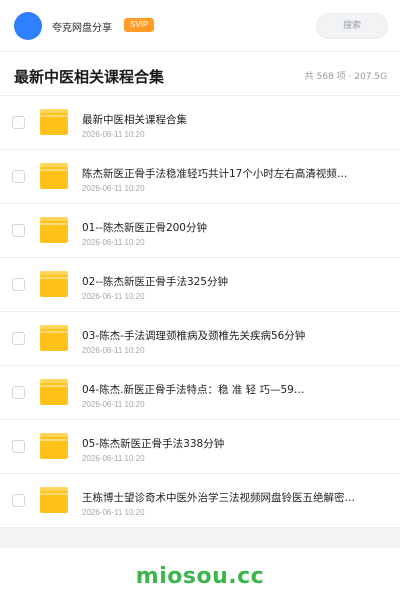 The height and width of the screenshot is (600, 400). I want to click on file-name: 最新中医相关课程合集, so click(134, 120).